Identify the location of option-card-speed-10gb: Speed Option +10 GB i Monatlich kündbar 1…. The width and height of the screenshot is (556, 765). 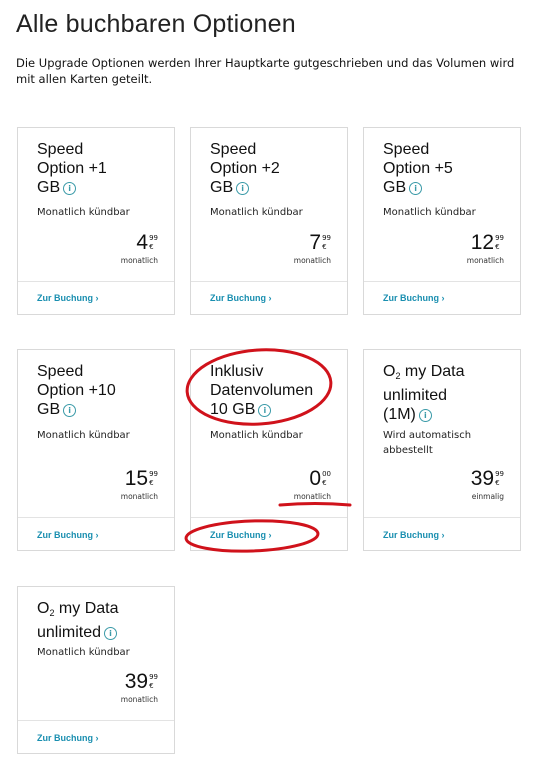
(96, 450).